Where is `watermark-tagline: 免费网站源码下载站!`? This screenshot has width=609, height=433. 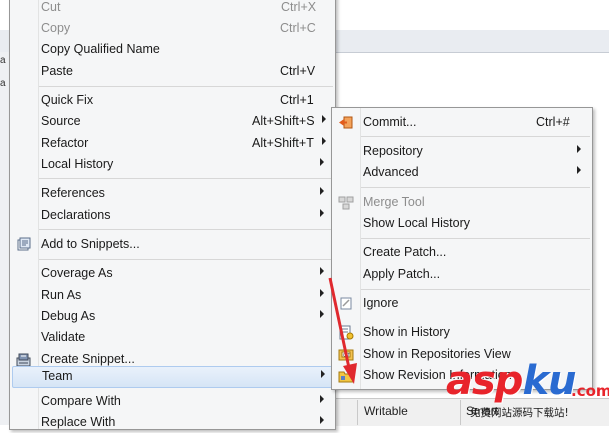 watermark-tagline: 免费网站源码下载站! is located at coordinates (519, 413).